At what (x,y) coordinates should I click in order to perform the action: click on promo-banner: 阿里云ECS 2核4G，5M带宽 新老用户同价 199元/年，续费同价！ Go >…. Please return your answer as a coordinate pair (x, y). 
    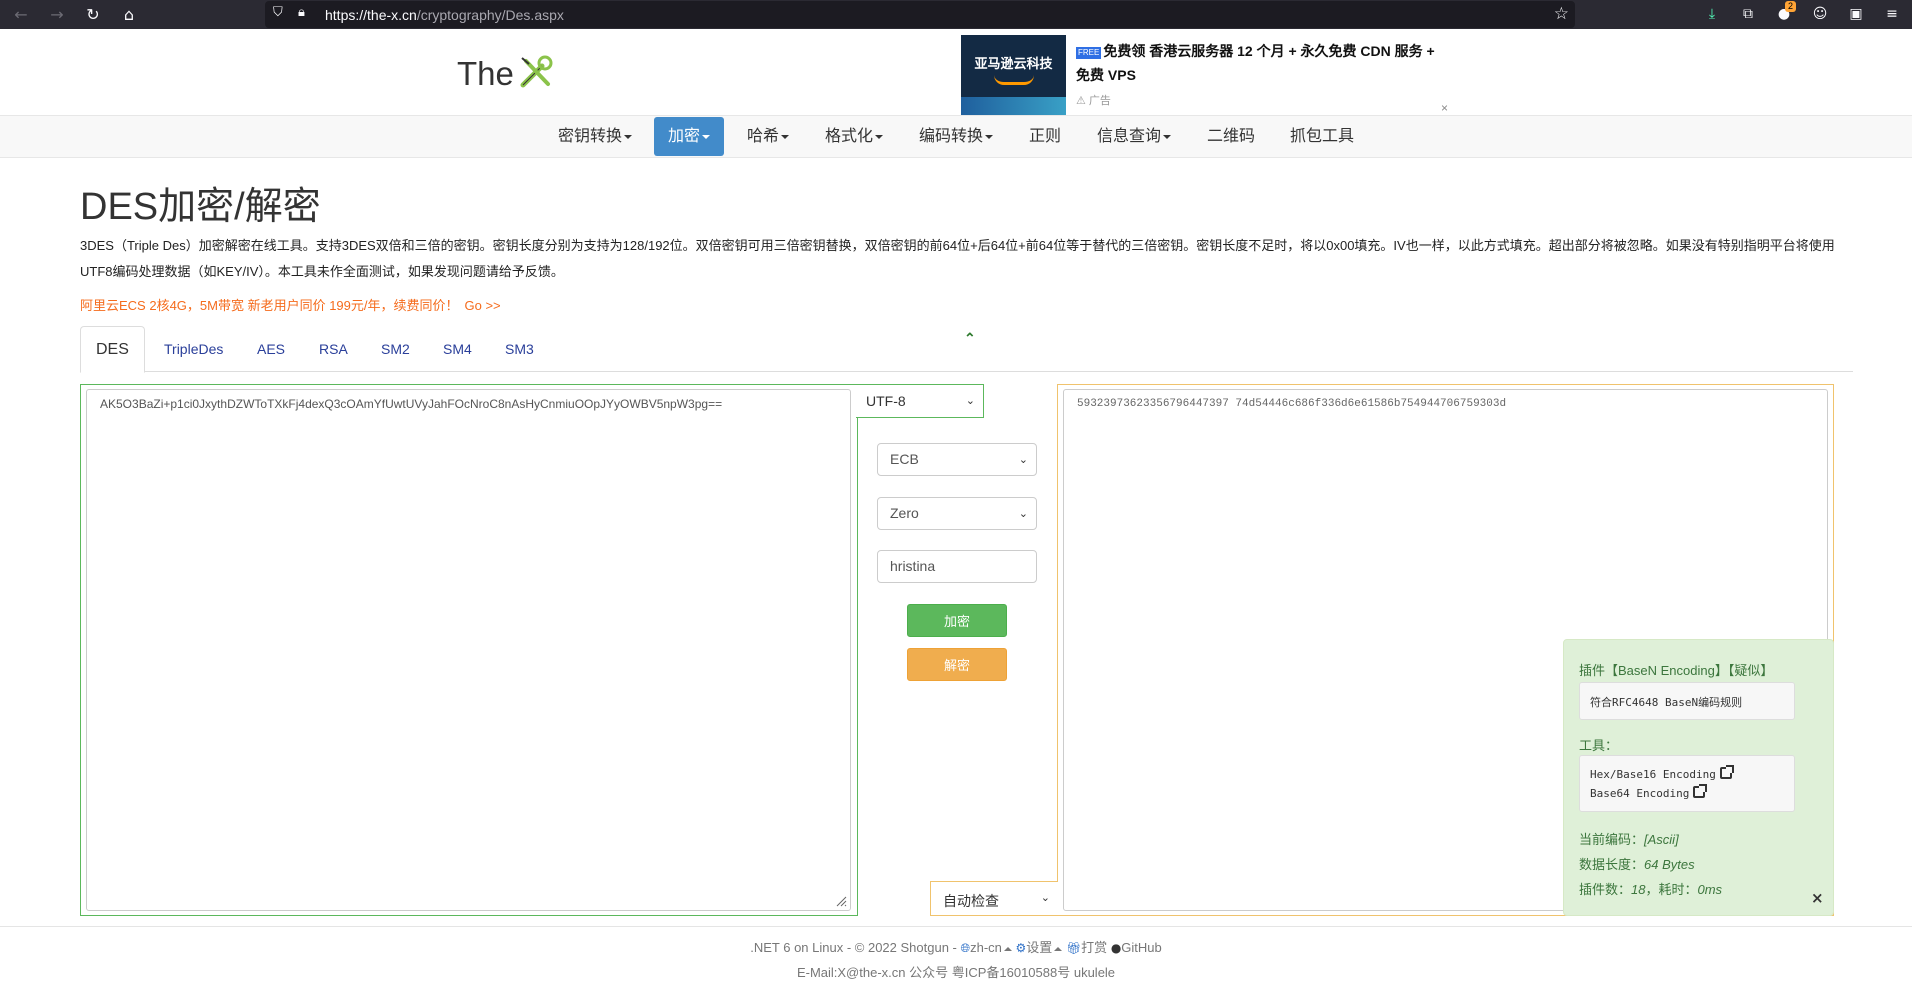
    Looking at the image, I should click on (290, 304).